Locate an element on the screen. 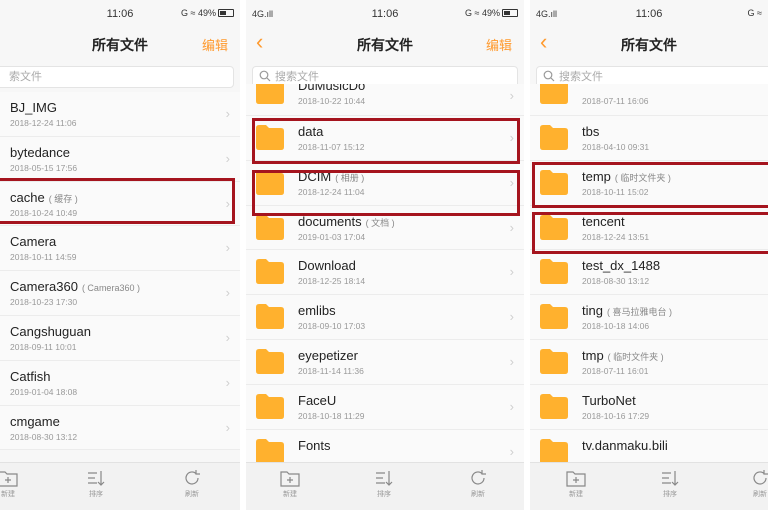  file-name: Cangshuguan is located at coordinates (50, 331).